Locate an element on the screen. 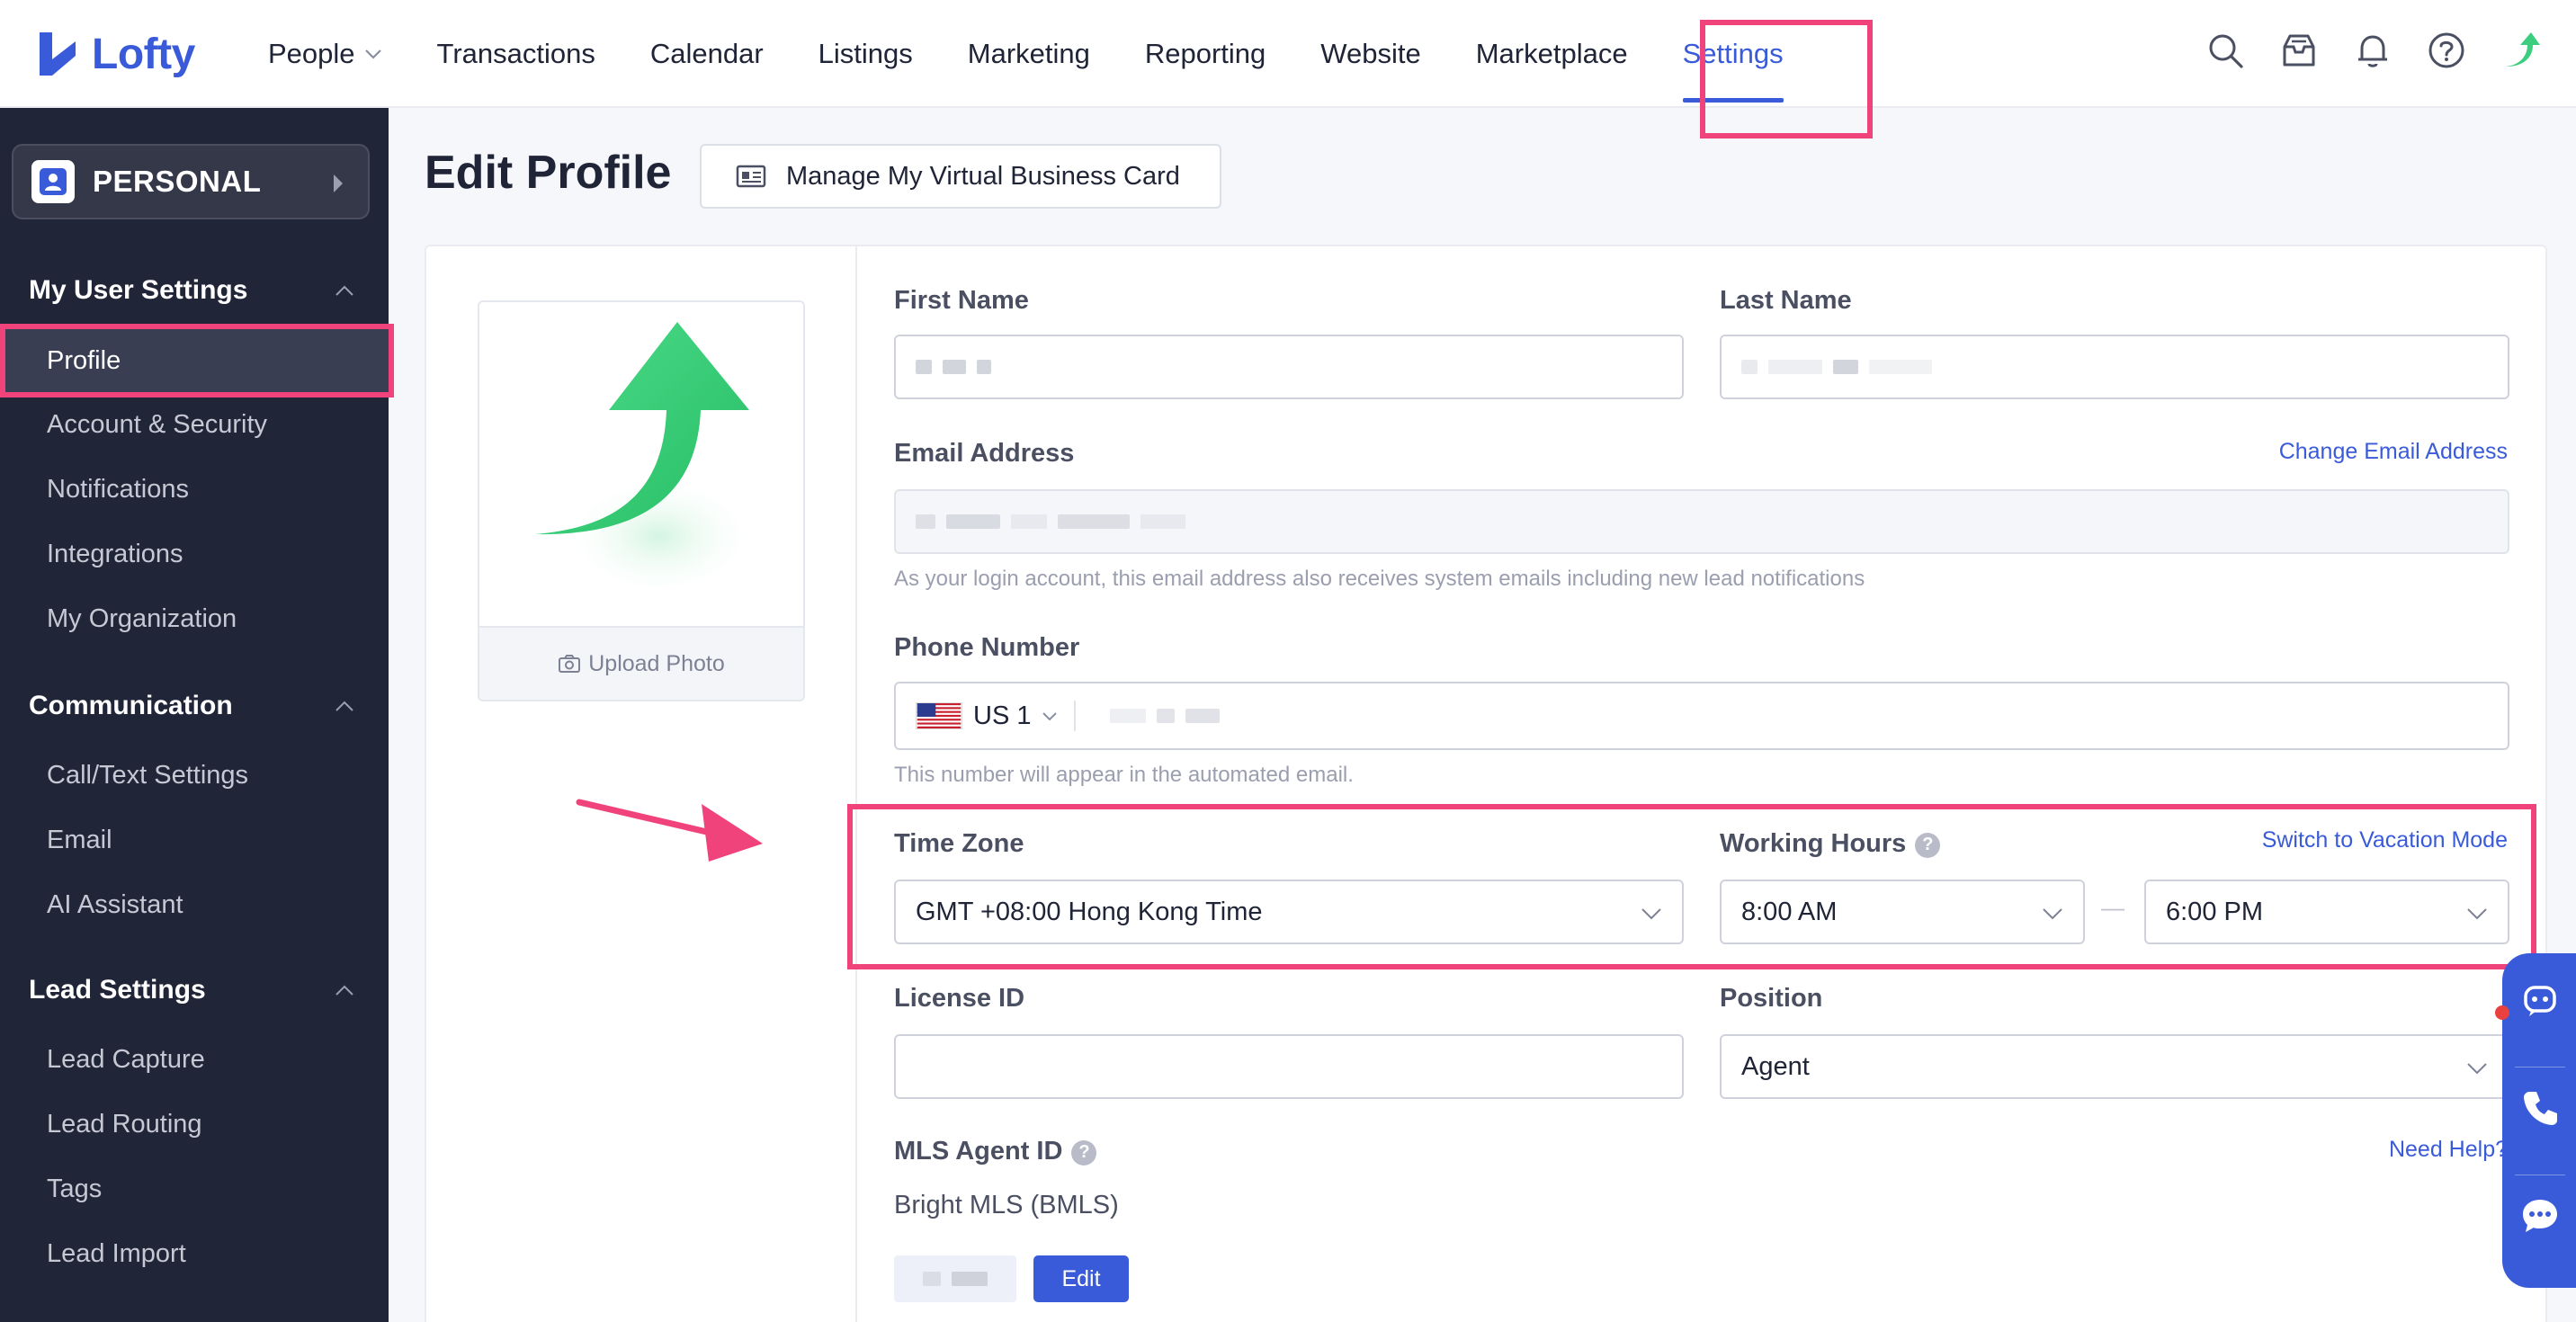 Image resolution: width=2576 pixels, height=1322 pixels. nav-listings: Listings is located at coordinates (865, 54).